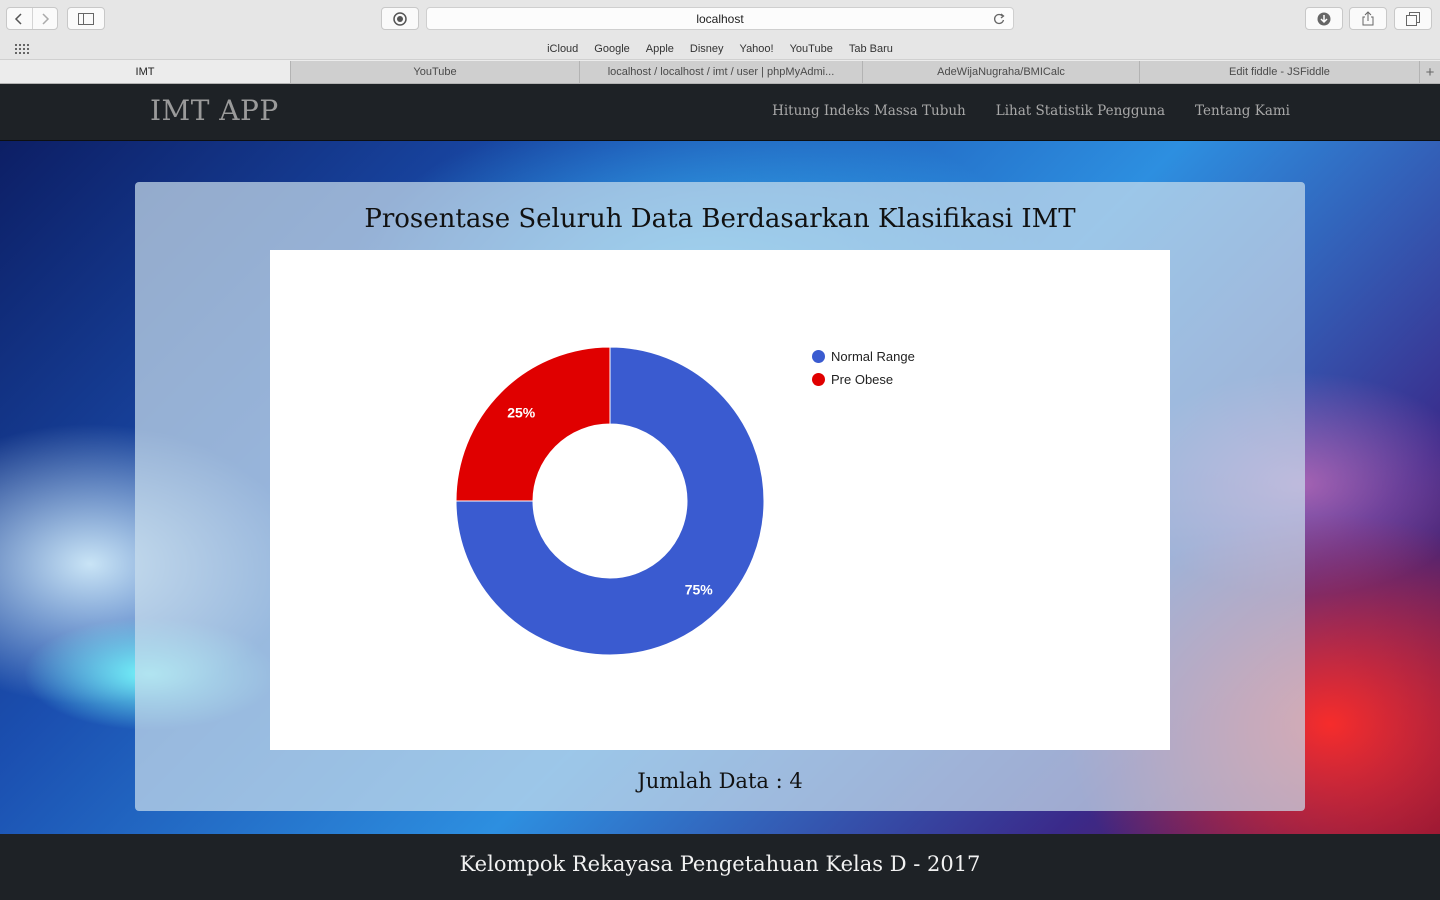 This screenshot has height=900, width=1440. I want to click on history-nav, so click(32, 18).